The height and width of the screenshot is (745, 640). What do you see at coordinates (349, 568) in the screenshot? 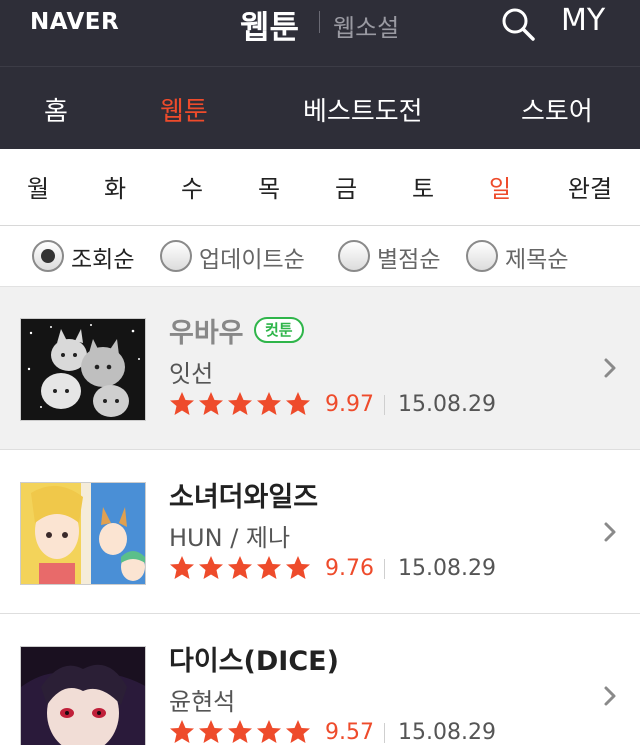
I see `rating-score: 9.76` at bounding box center [349, 568].